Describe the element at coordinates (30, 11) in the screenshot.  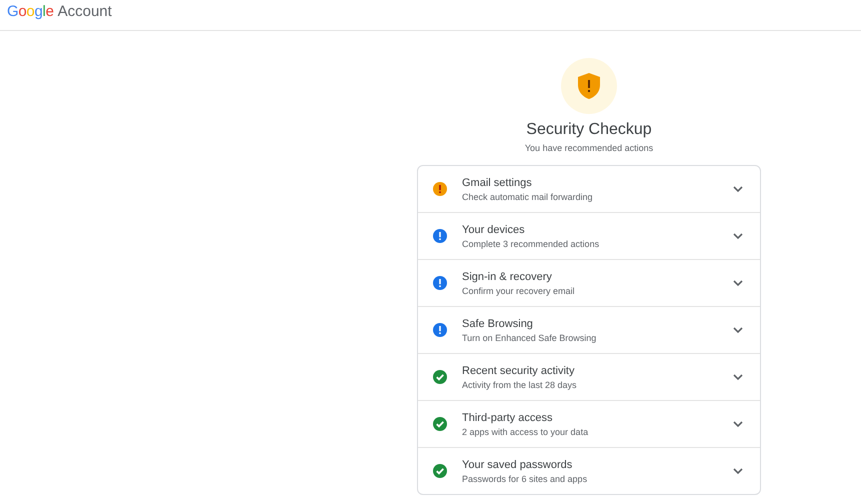
I see `logo: Google` at that location.